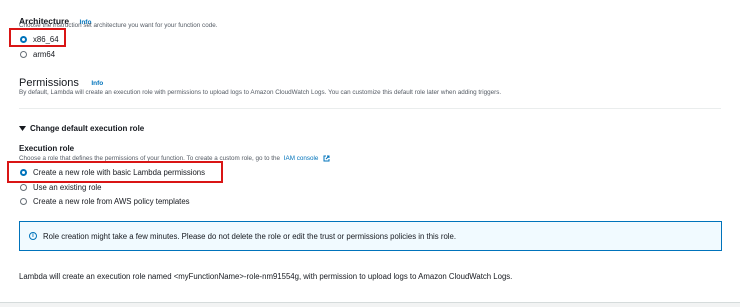  I want to click on architecture-option-arm64: arm64, so click(37, 54).